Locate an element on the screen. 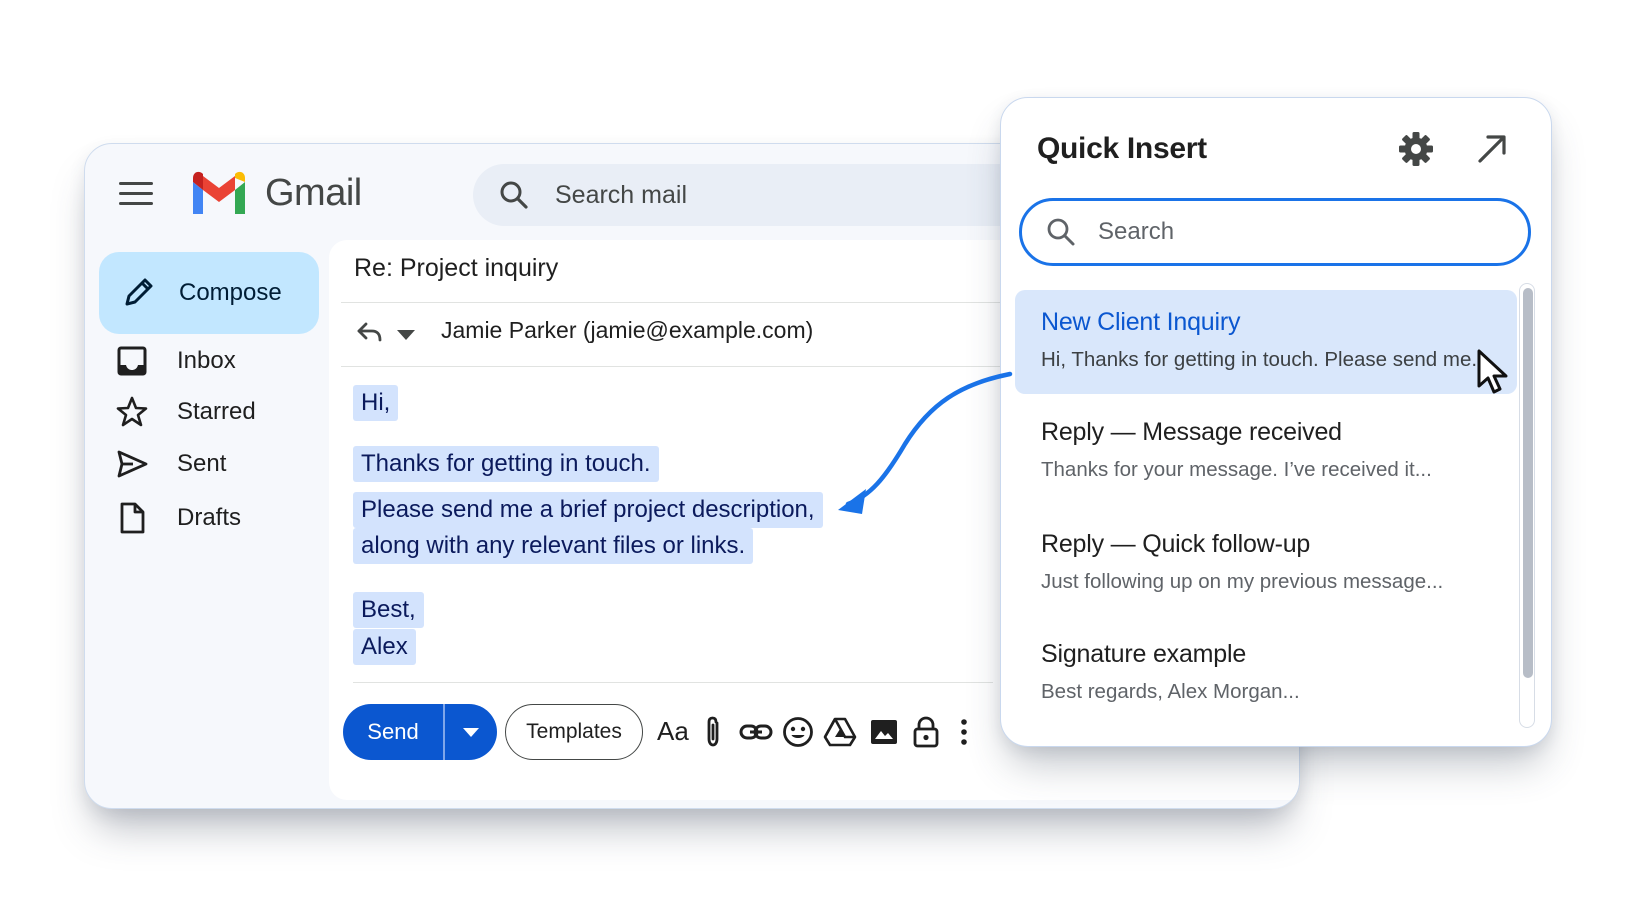 The width and height of the screenshot is (1632, 906). reply-type-dropdown is located at coordinates (406, 335).